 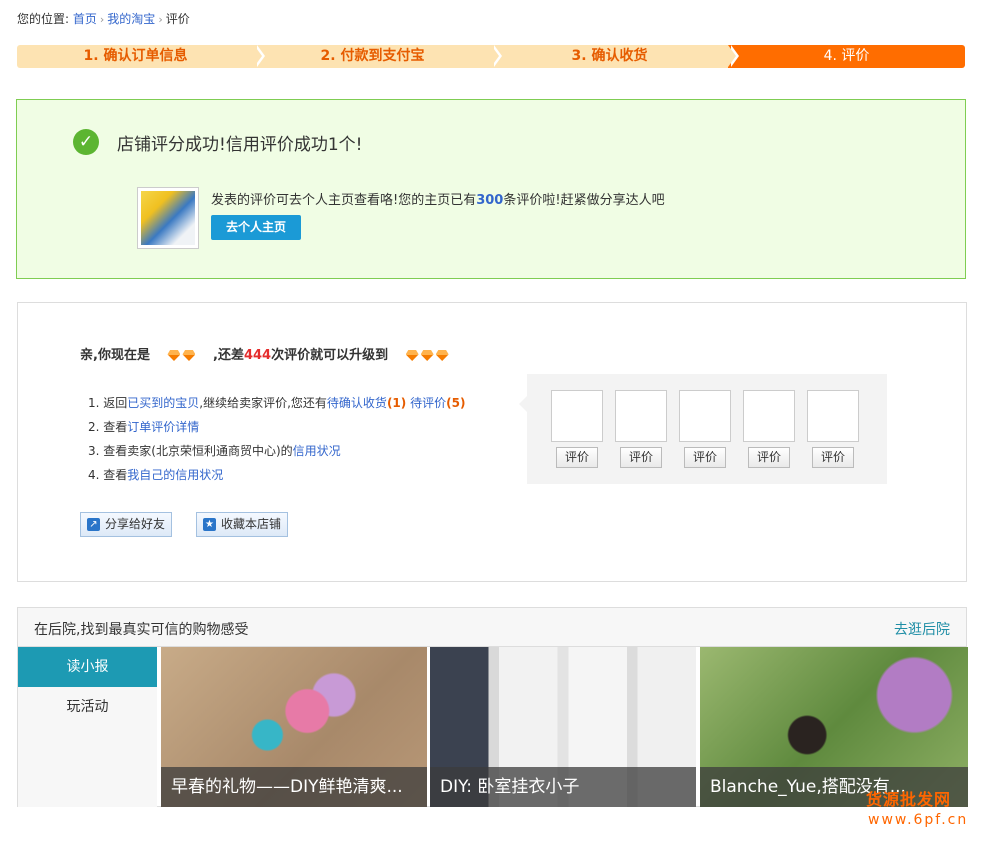 I want to click on breadcrumb-my-taobao-link: 我的淘宝, so click(x=131, y=19).